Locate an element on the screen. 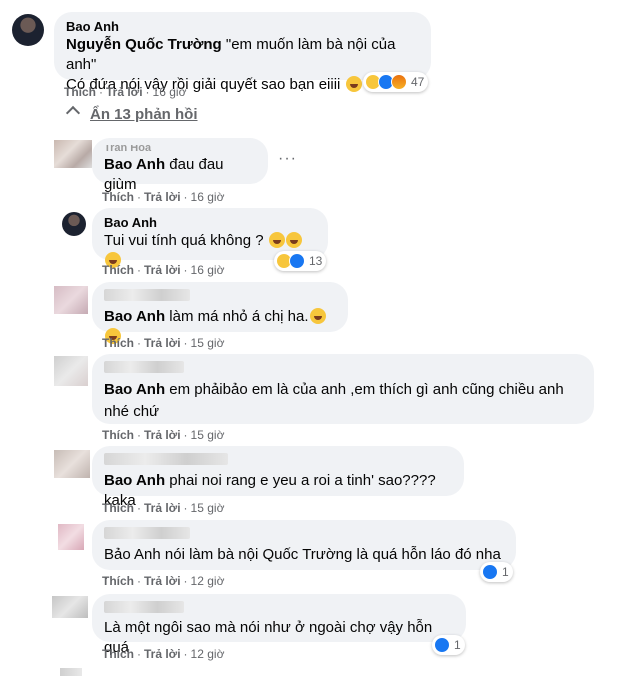 Image resolution: width=623 pixels, height=676 pixels. hide-replies-button: Ẩn 13 phản hồi is located at coordinates (131, 114).